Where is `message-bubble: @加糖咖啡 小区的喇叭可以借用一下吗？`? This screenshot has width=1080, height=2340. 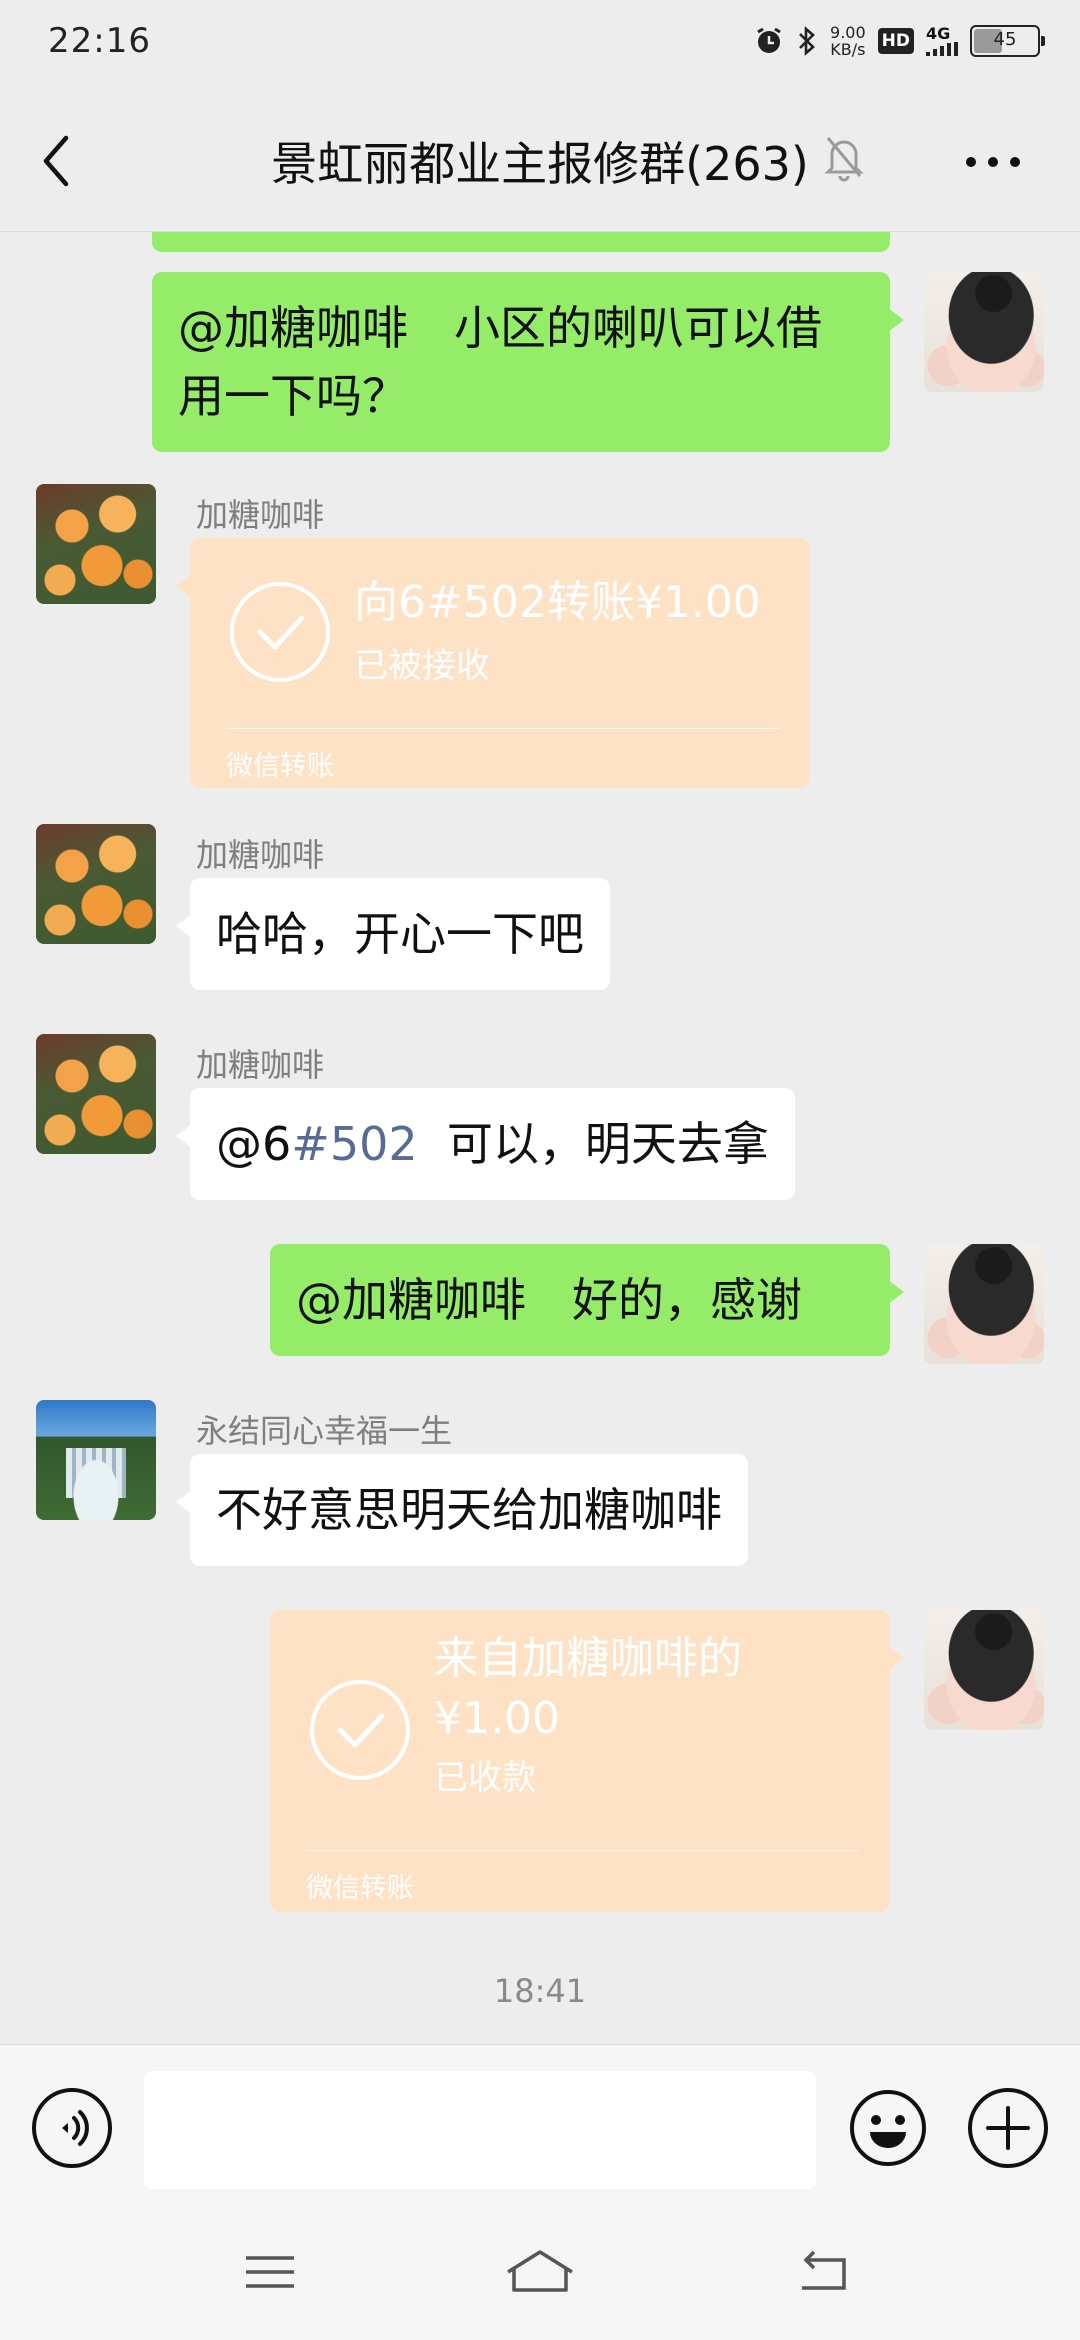 message-bubble: @加糖咖啡 小区的喇叭可以借用一下吗？ is located at coordinates (528, 362).